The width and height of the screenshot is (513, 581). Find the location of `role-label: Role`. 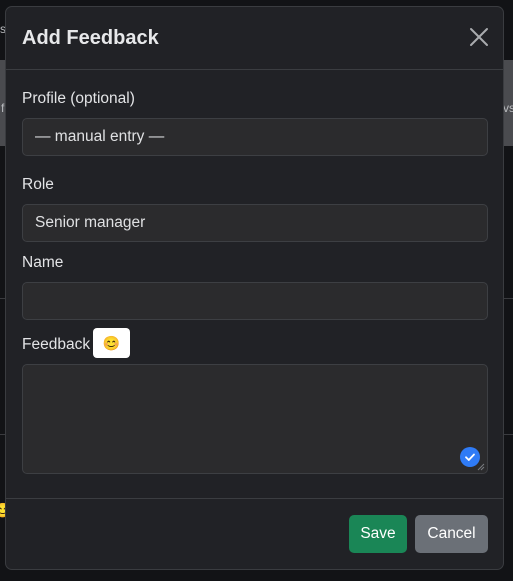

role-label: Role is located at coordinates (38, 184).